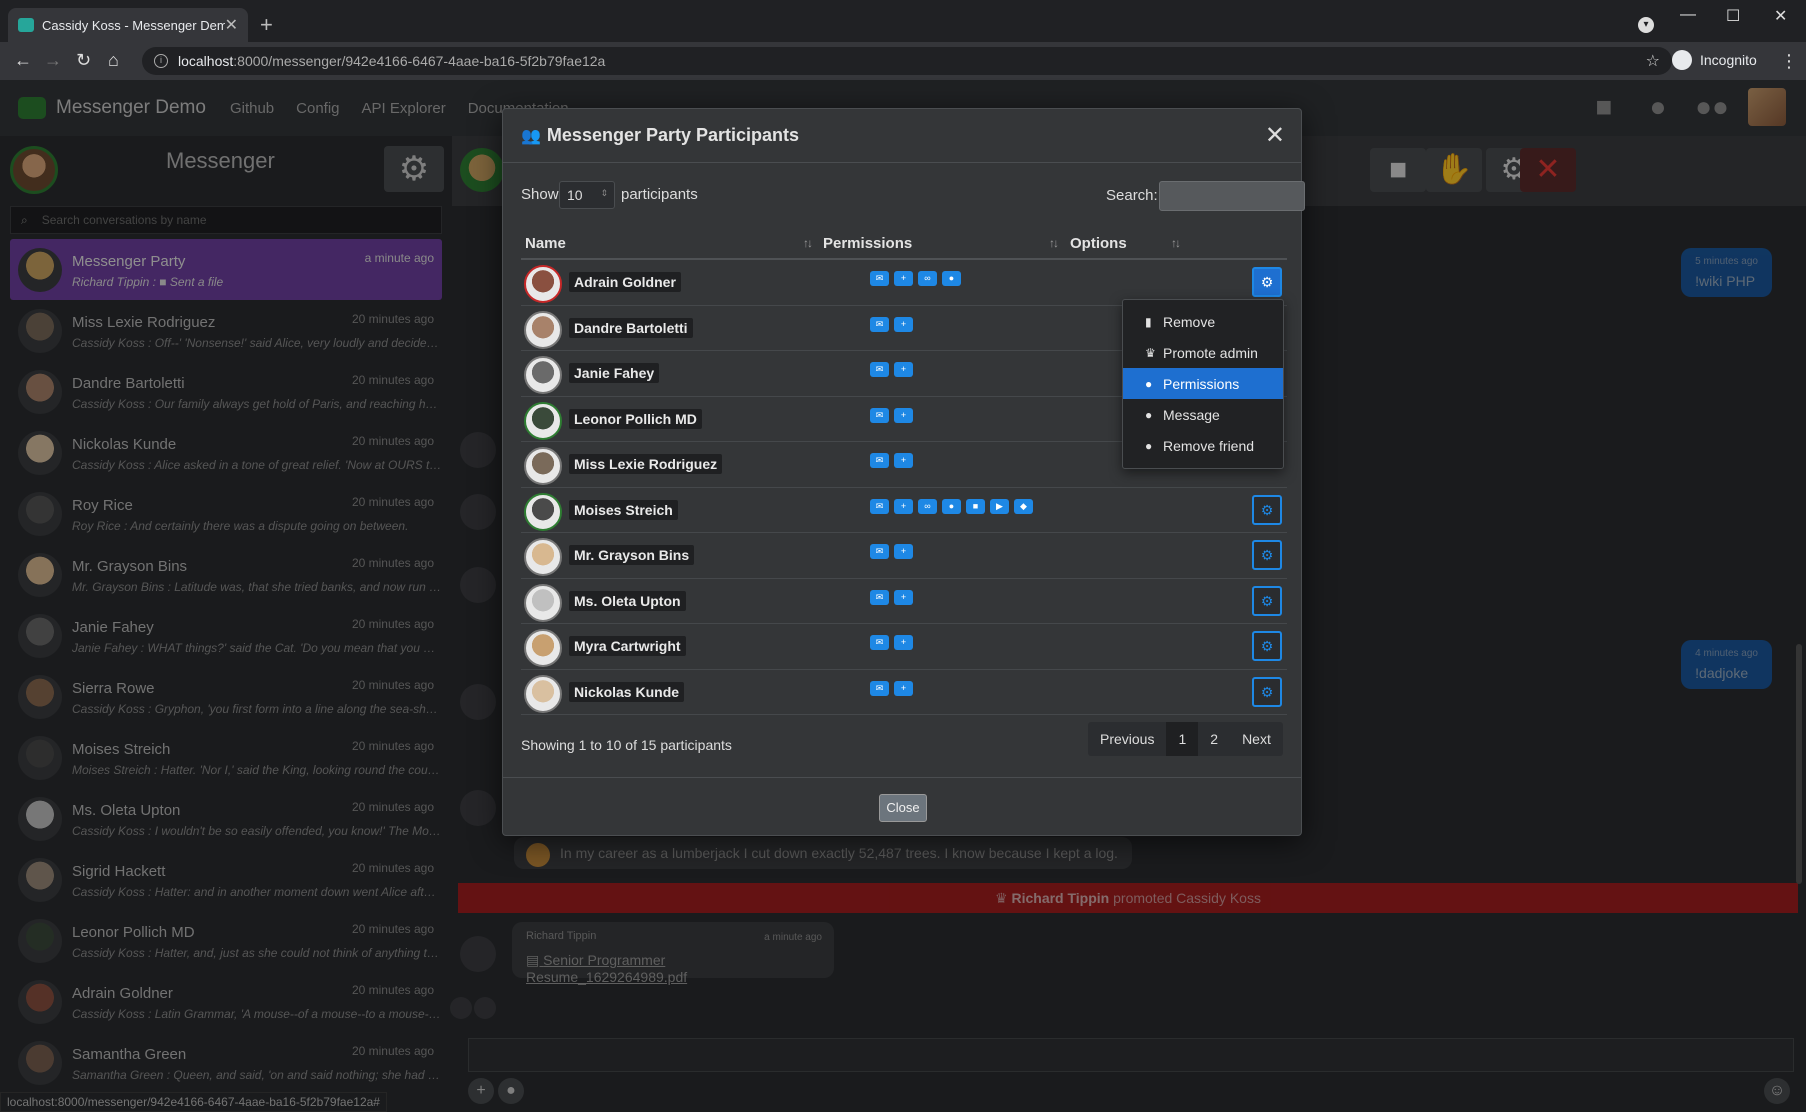 This screenshot has width=1806, height=1112. I want to click on incognito-icon, so click(1682, 60).